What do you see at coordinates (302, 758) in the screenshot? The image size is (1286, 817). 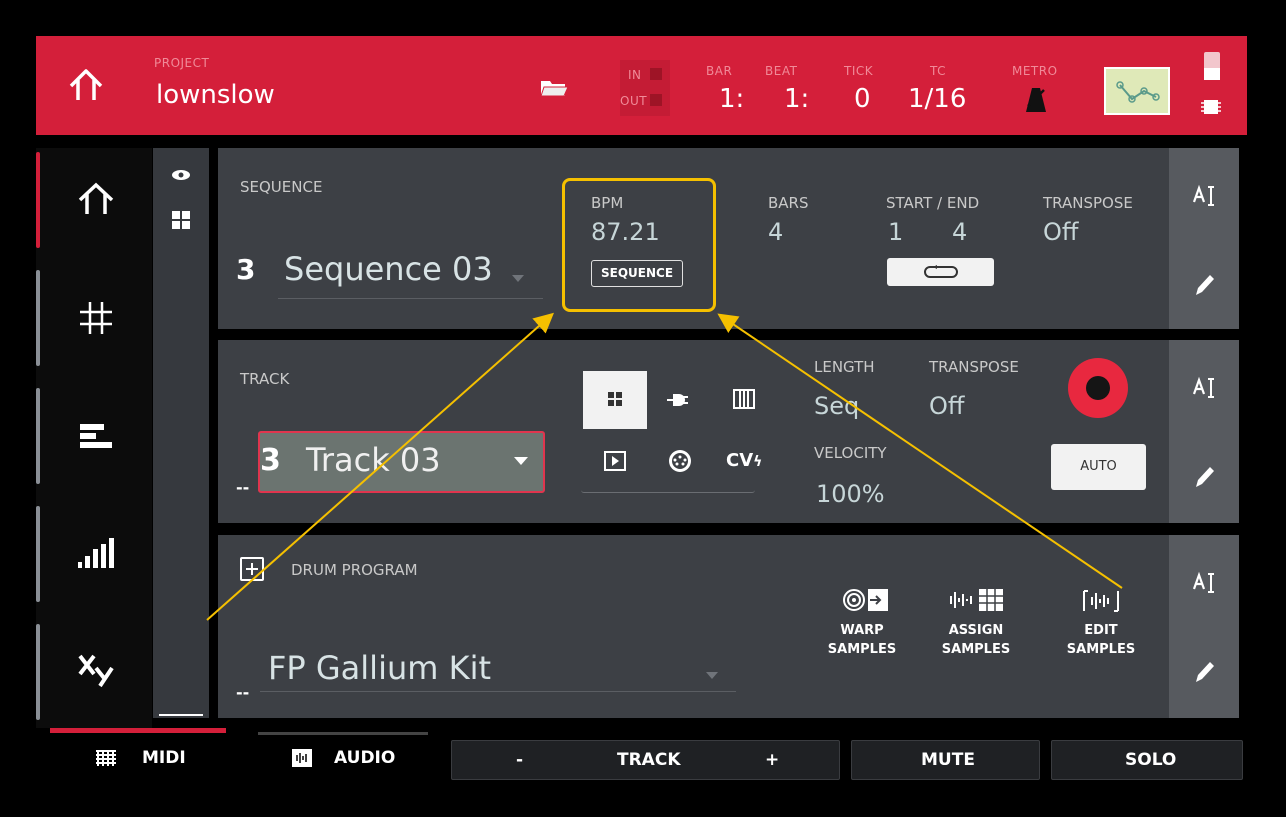 I see `audio-wave-icon` at bounding box center [302, 758].